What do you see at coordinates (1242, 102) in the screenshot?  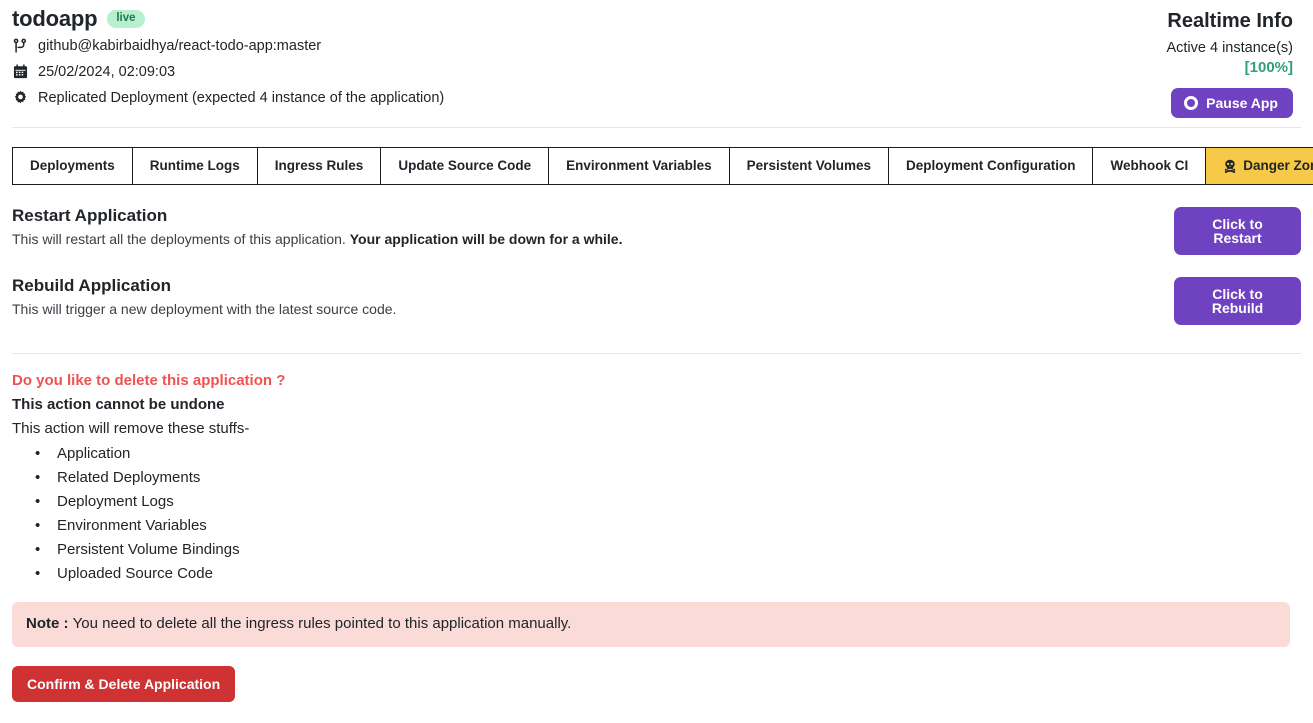 I see `pause-app-label: Pause App` at bounding box center [1242, 102].